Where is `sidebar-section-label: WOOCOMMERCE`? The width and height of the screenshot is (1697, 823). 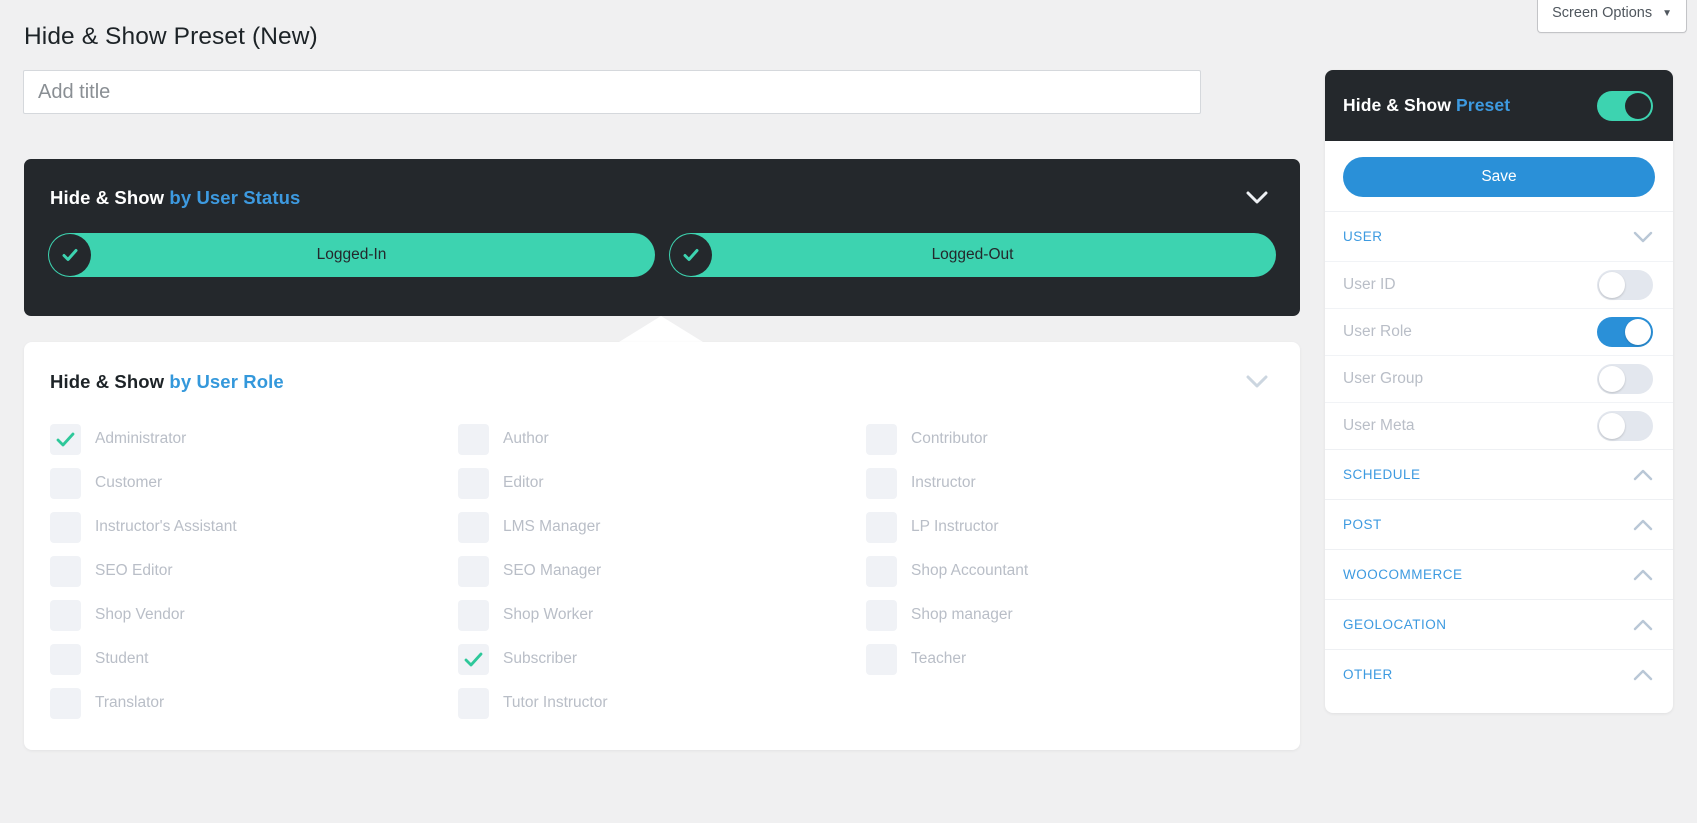
sidebar-section-label: WOOCOMMERCE is located at coordinates (1403, 574).